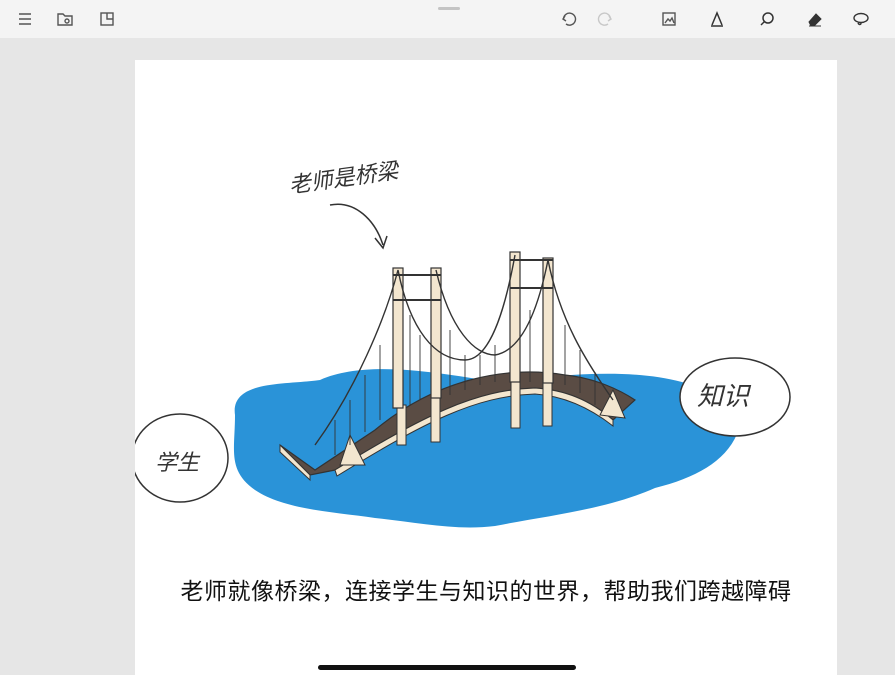 The height and width of the screenshot is (675, 895). Describe the element at coordinates (724, 397) in the screenshot. I see `label-right: 知识` at that location.